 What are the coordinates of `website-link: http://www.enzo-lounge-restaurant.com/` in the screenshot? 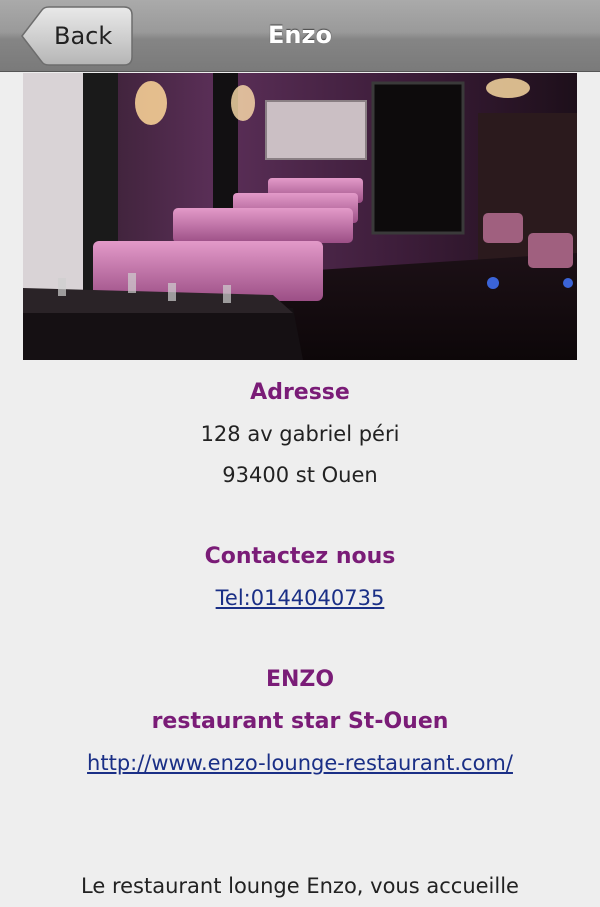 It's located at (300, 763).